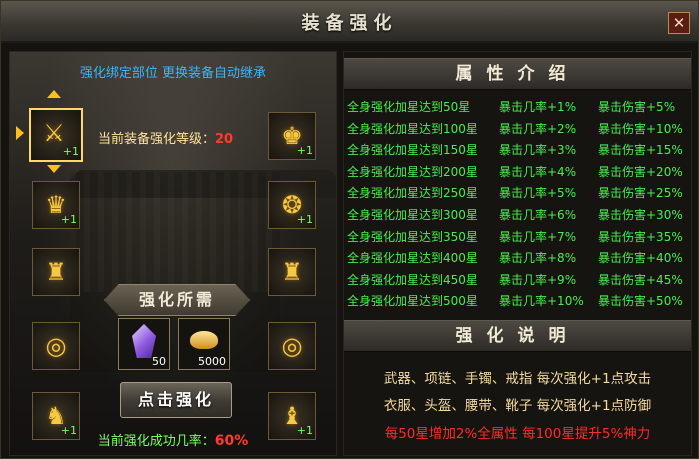  I want to click on crit-rate-text: 暴击几率+10%, so click(541, 301).